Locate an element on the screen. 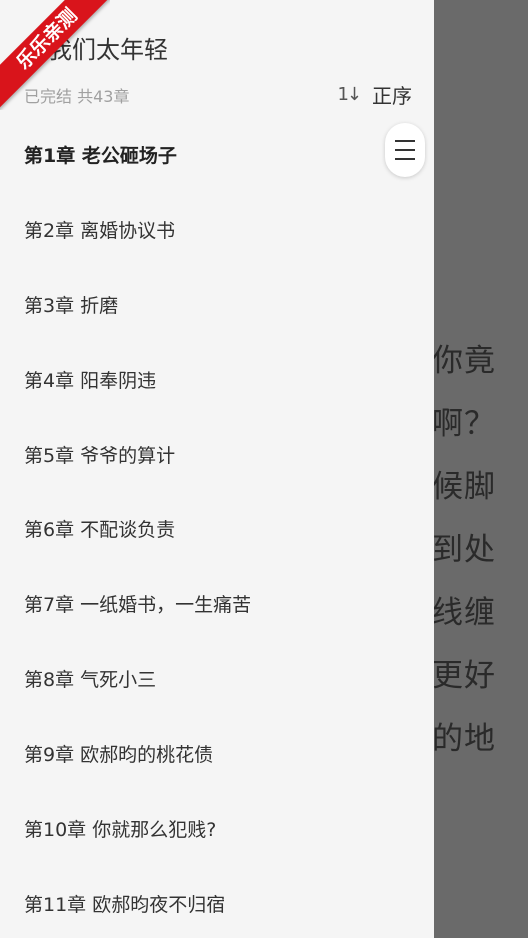 This screenshot has width=528, height=938. reader-text-line: 候脚 is located at coordinates (464, 487).